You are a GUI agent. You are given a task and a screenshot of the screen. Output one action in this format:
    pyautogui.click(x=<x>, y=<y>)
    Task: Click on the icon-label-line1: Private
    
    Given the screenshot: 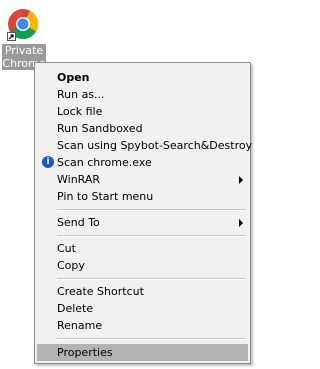 What is the action you would take?
    pyautogui.click(x=24, y=50)
    